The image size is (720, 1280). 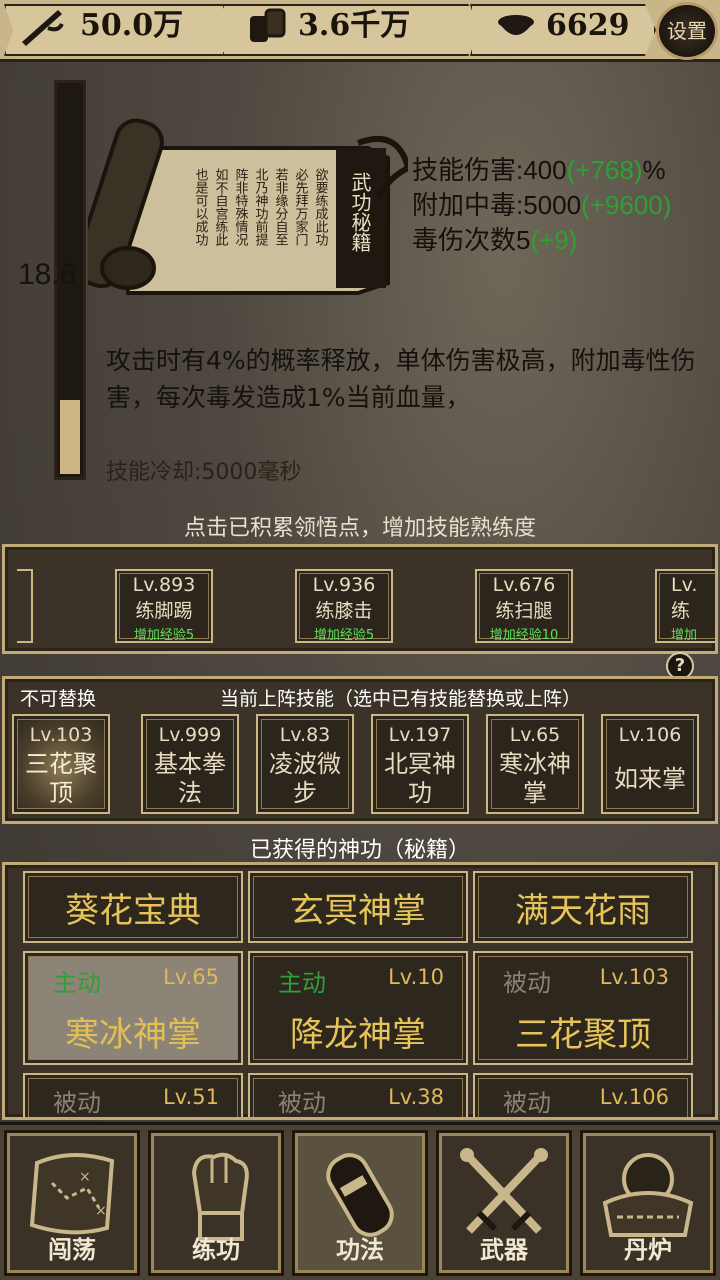 I want to click on slot-name: 三花聚顶, so click(x=61, y=778).